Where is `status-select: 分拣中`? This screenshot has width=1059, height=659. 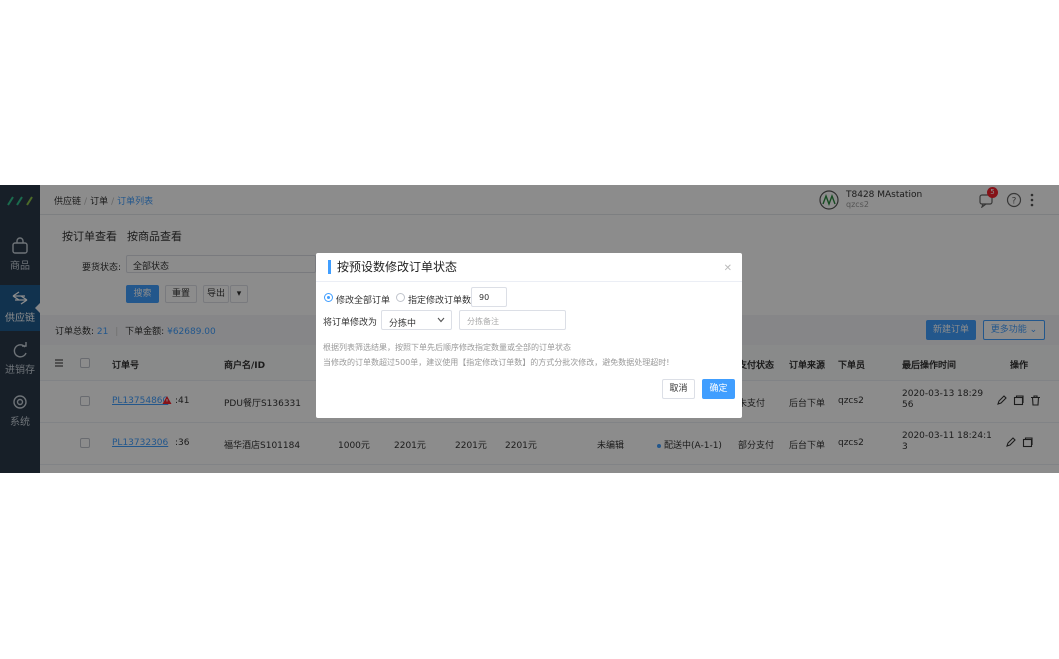
status-select: 分拣中 is located at coordinates (416, 320).